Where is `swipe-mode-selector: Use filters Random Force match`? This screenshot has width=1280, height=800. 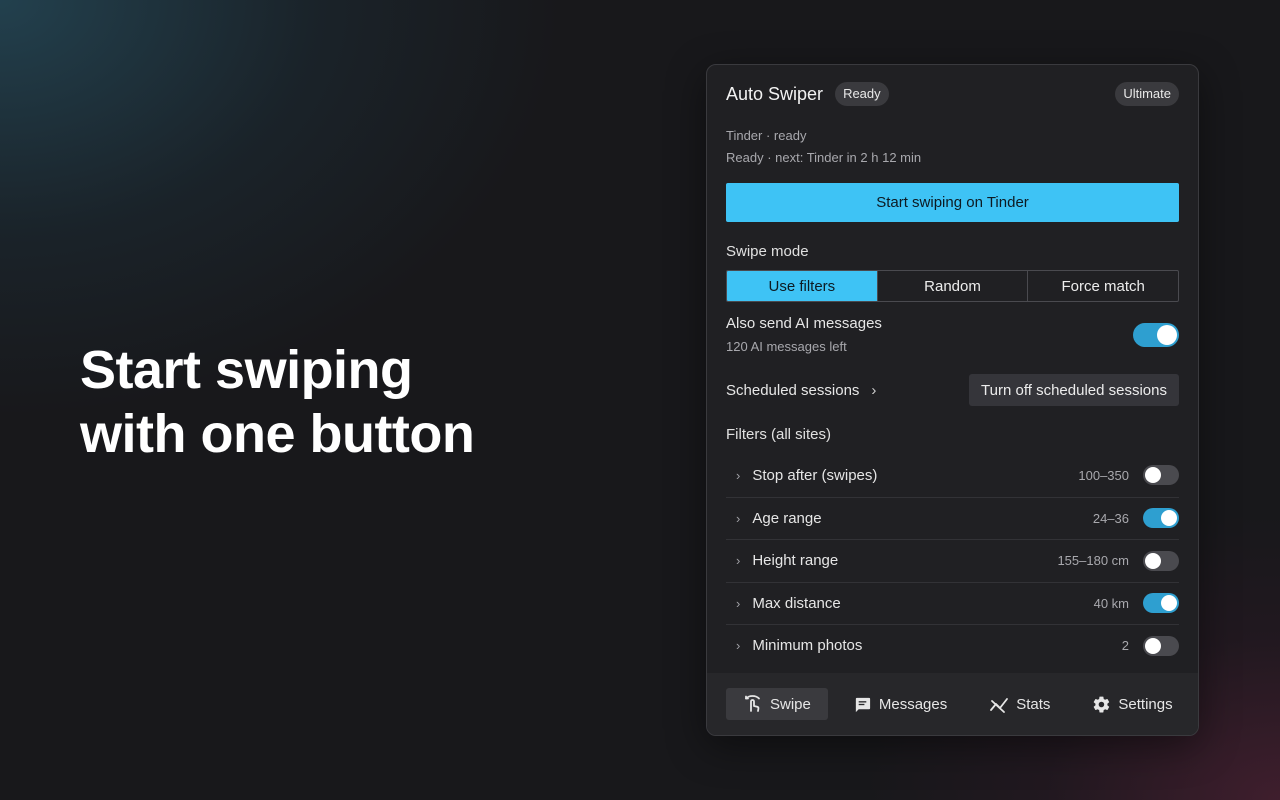
swipe-mode-selector: Use filters Random Force match is located at coordinates (952, 286).